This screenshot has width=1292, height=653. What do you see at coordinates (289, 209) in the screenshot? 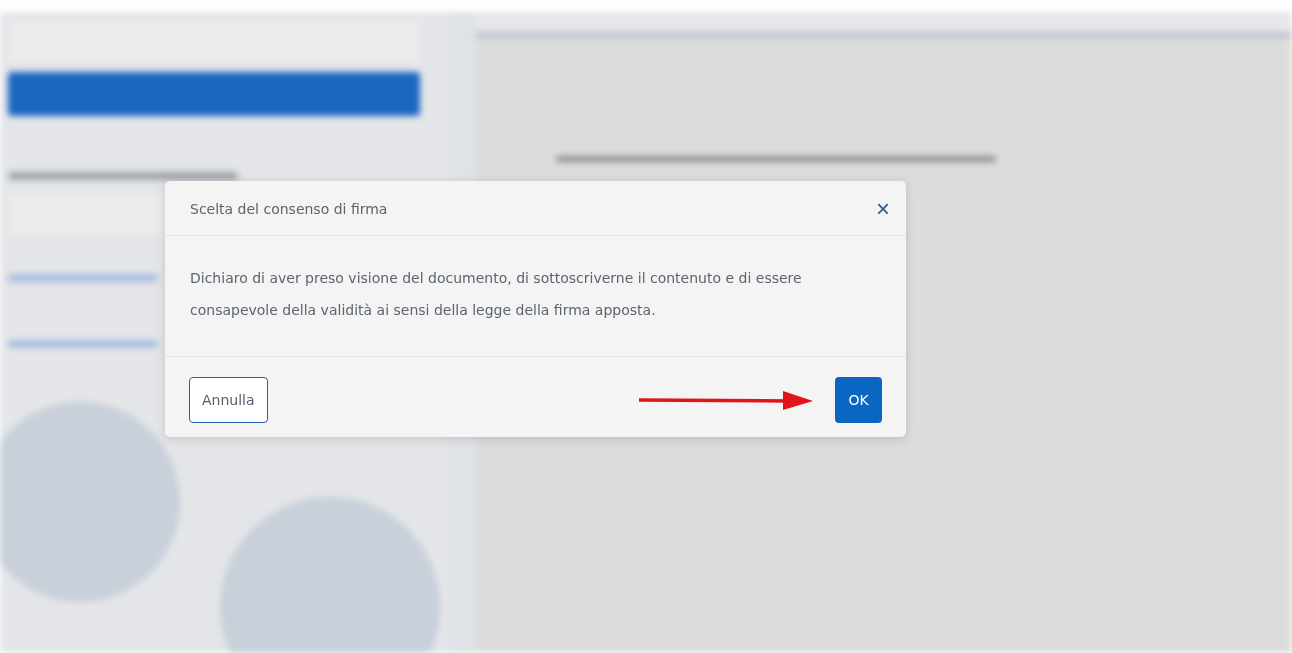
I see `dialog-title: Scelta del consenso di firma` at bounding box center [289, 209].